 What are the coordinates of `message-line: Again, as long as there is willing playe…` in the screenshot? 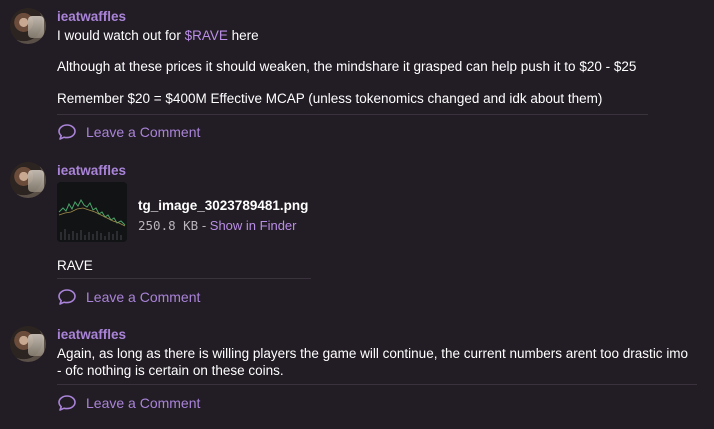 It's located at (373, 353).